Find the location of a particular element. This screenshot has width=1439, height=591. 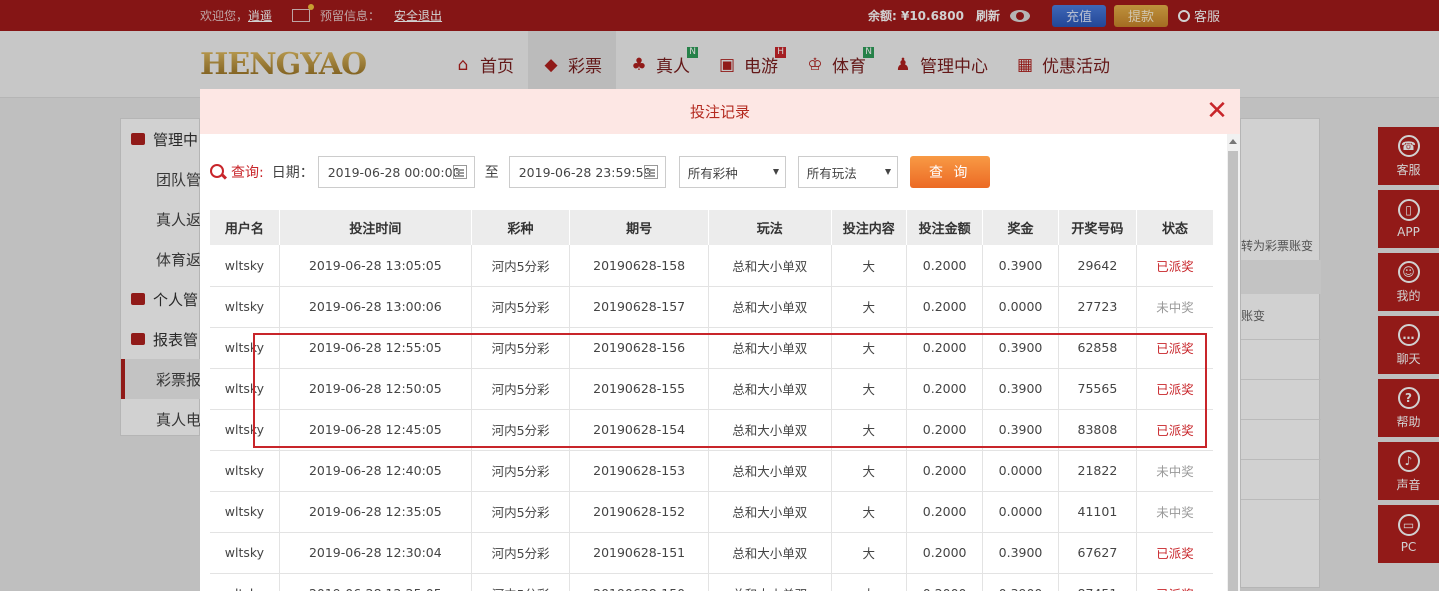

table-cell: 2019-06-28 13:05:05 is located at coordinates (375, 266).